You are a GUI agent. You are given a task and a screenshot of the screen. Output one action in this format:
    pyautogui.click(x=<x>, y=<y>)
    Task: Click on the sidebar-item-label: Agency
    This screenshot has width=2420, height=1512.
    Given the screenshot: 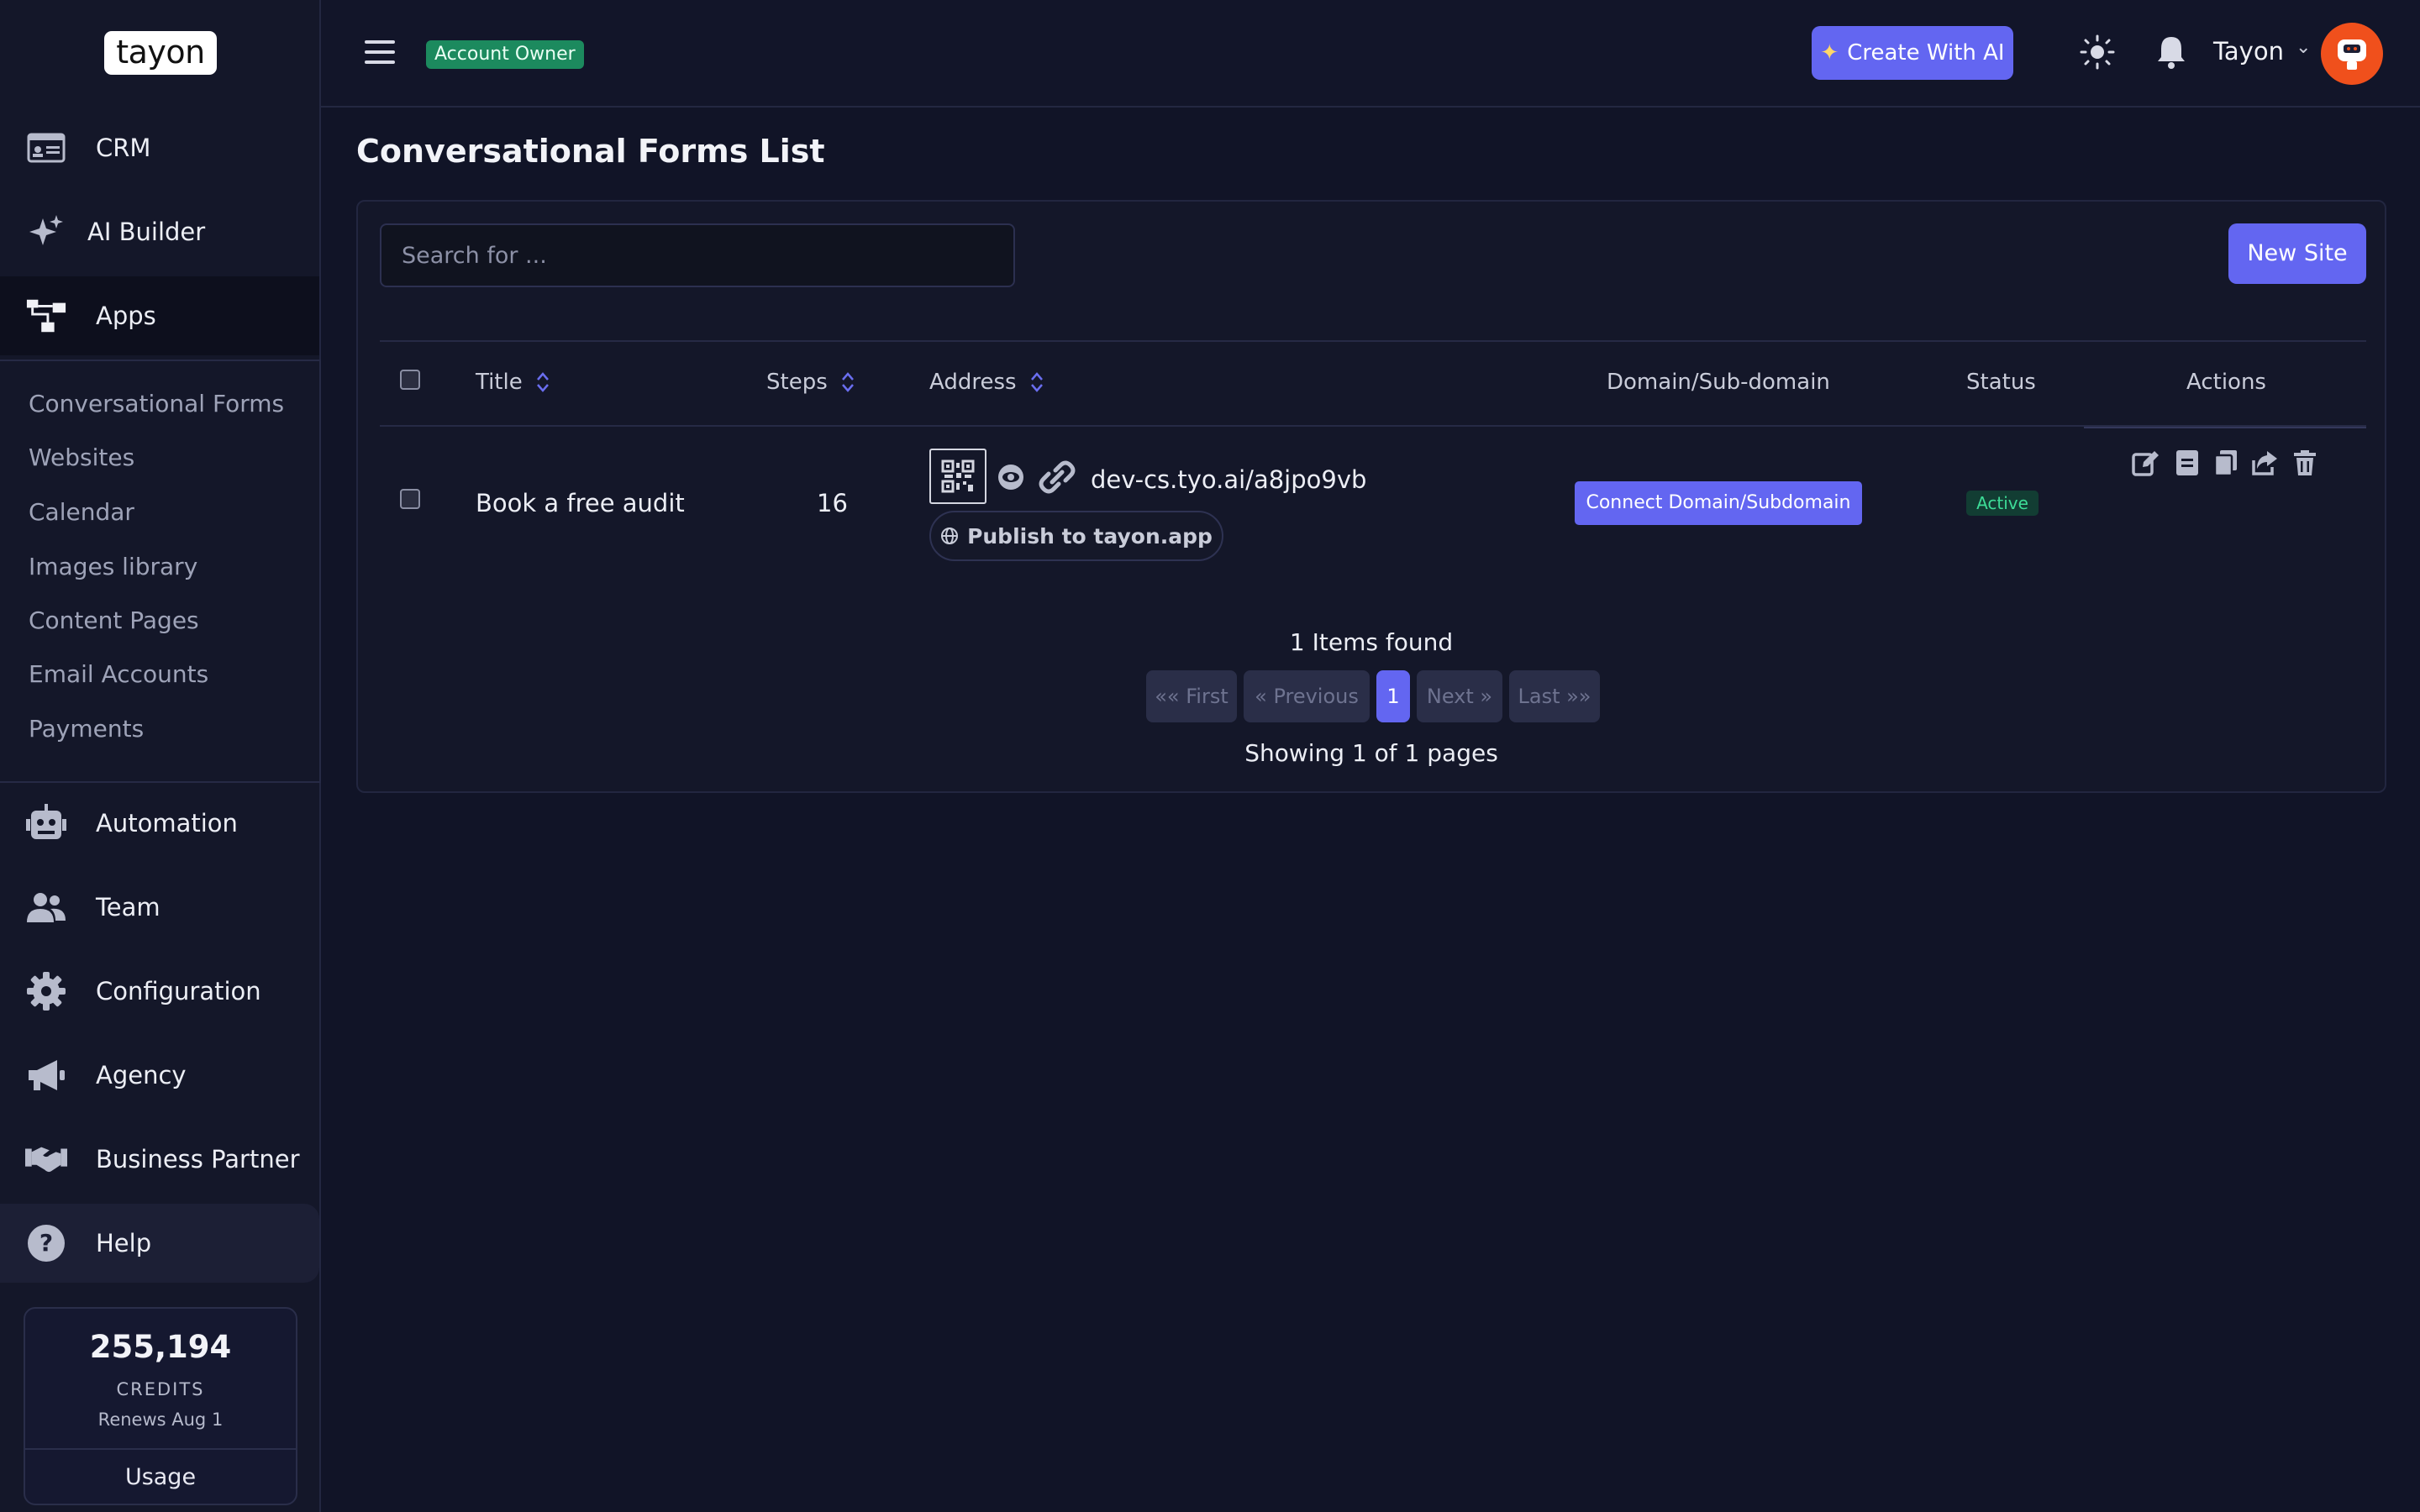 What is the action you would take?
    pyautogui.click(x=142, y=1075)
    